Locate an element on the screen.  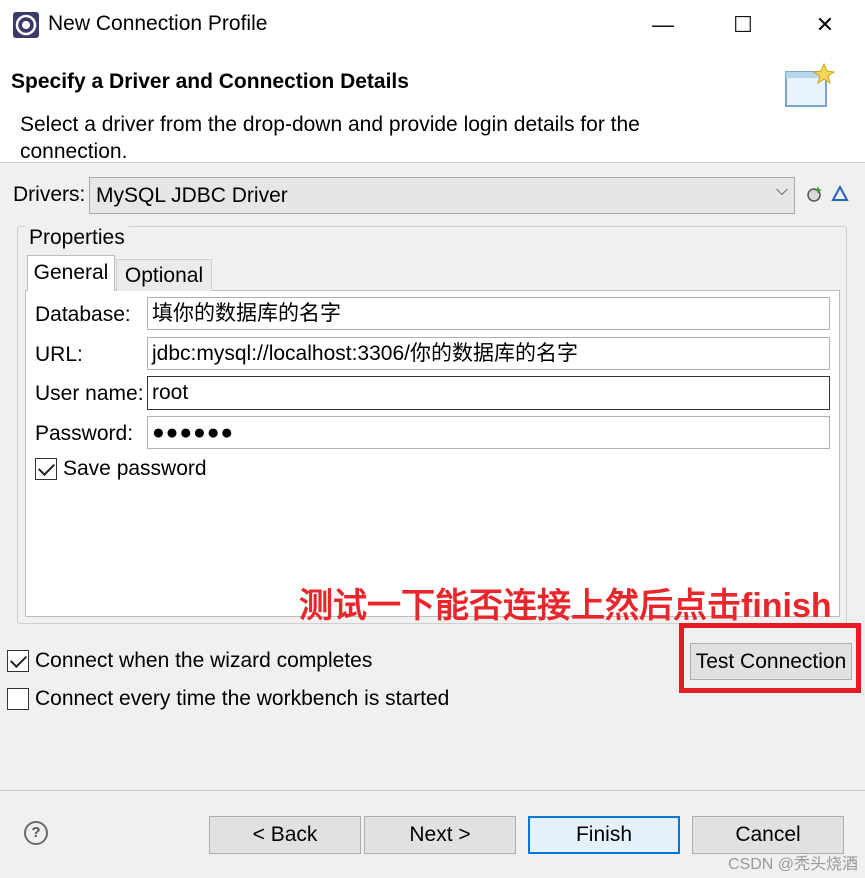
drivers-selected-value: MySQL JDBC Driver is located at coordinates (192, 195).